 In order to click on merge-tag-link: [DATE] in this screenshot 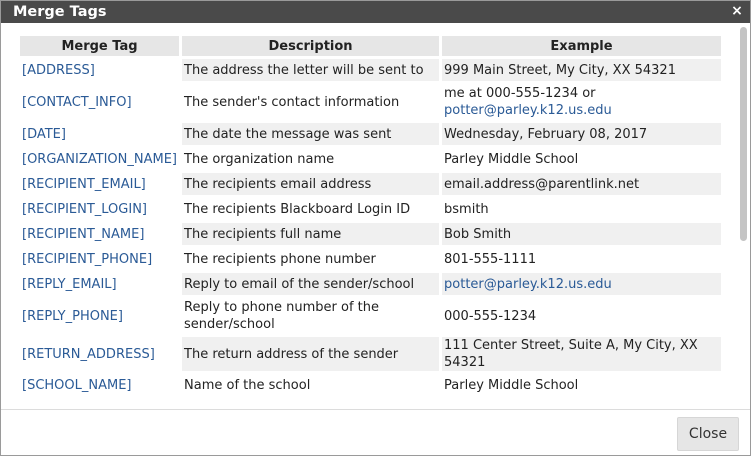, I will do `click(44, 134)`.